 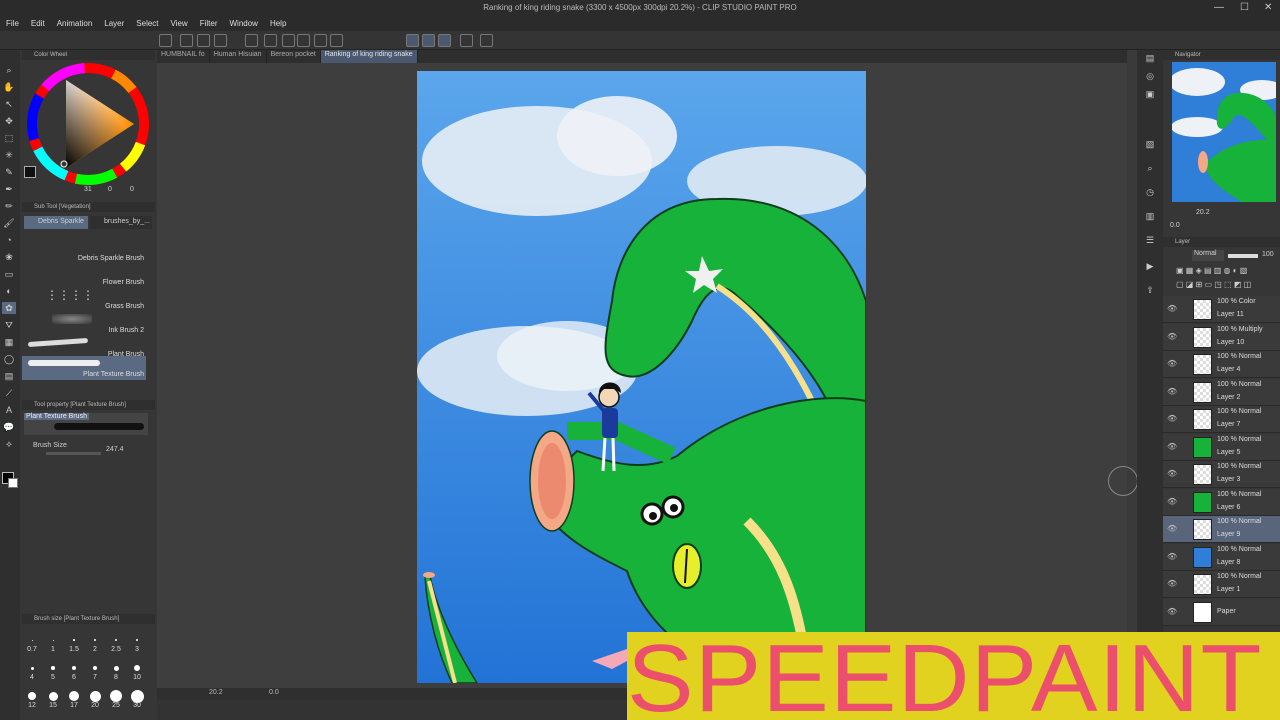 I want to click on settings-icon, so click(x=486, y=40).